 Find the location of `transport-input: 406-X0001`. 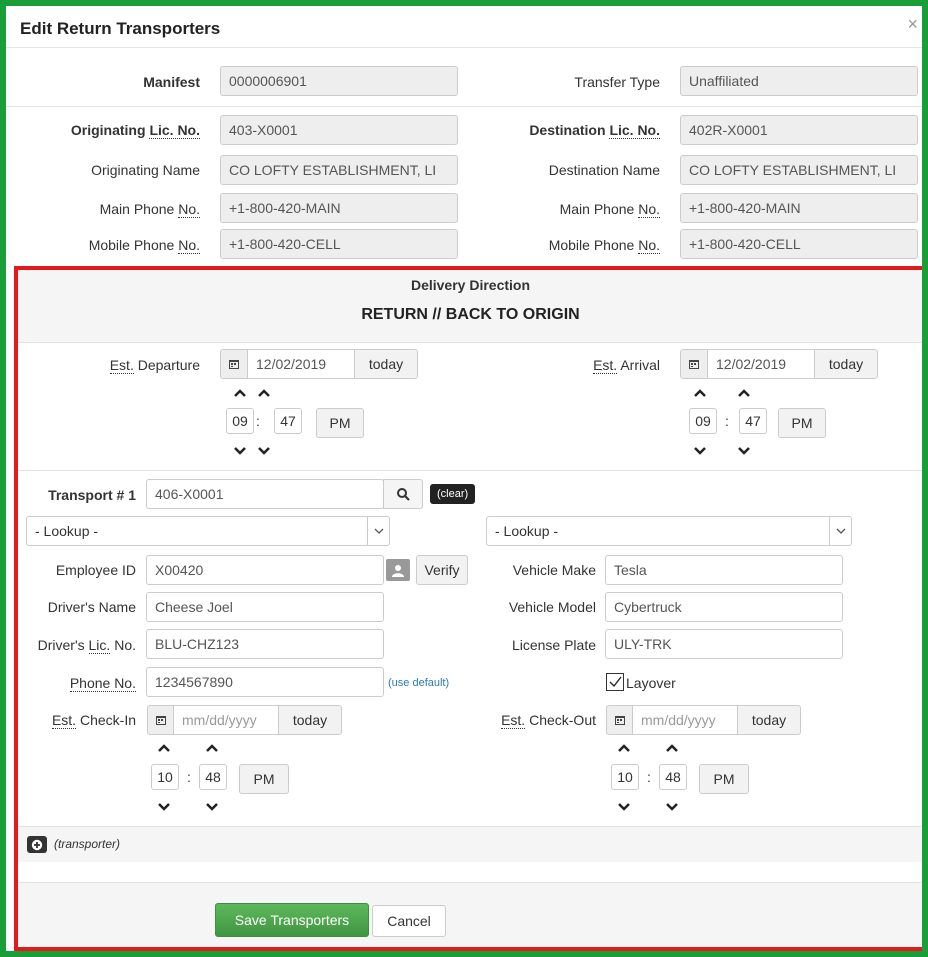

transport-input: 406-X0001 is located at coordinates (265, 494).